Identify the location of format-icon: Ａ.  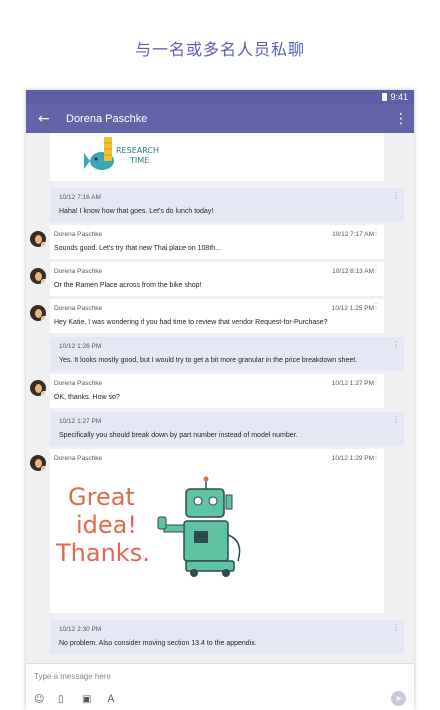
(111, 700).